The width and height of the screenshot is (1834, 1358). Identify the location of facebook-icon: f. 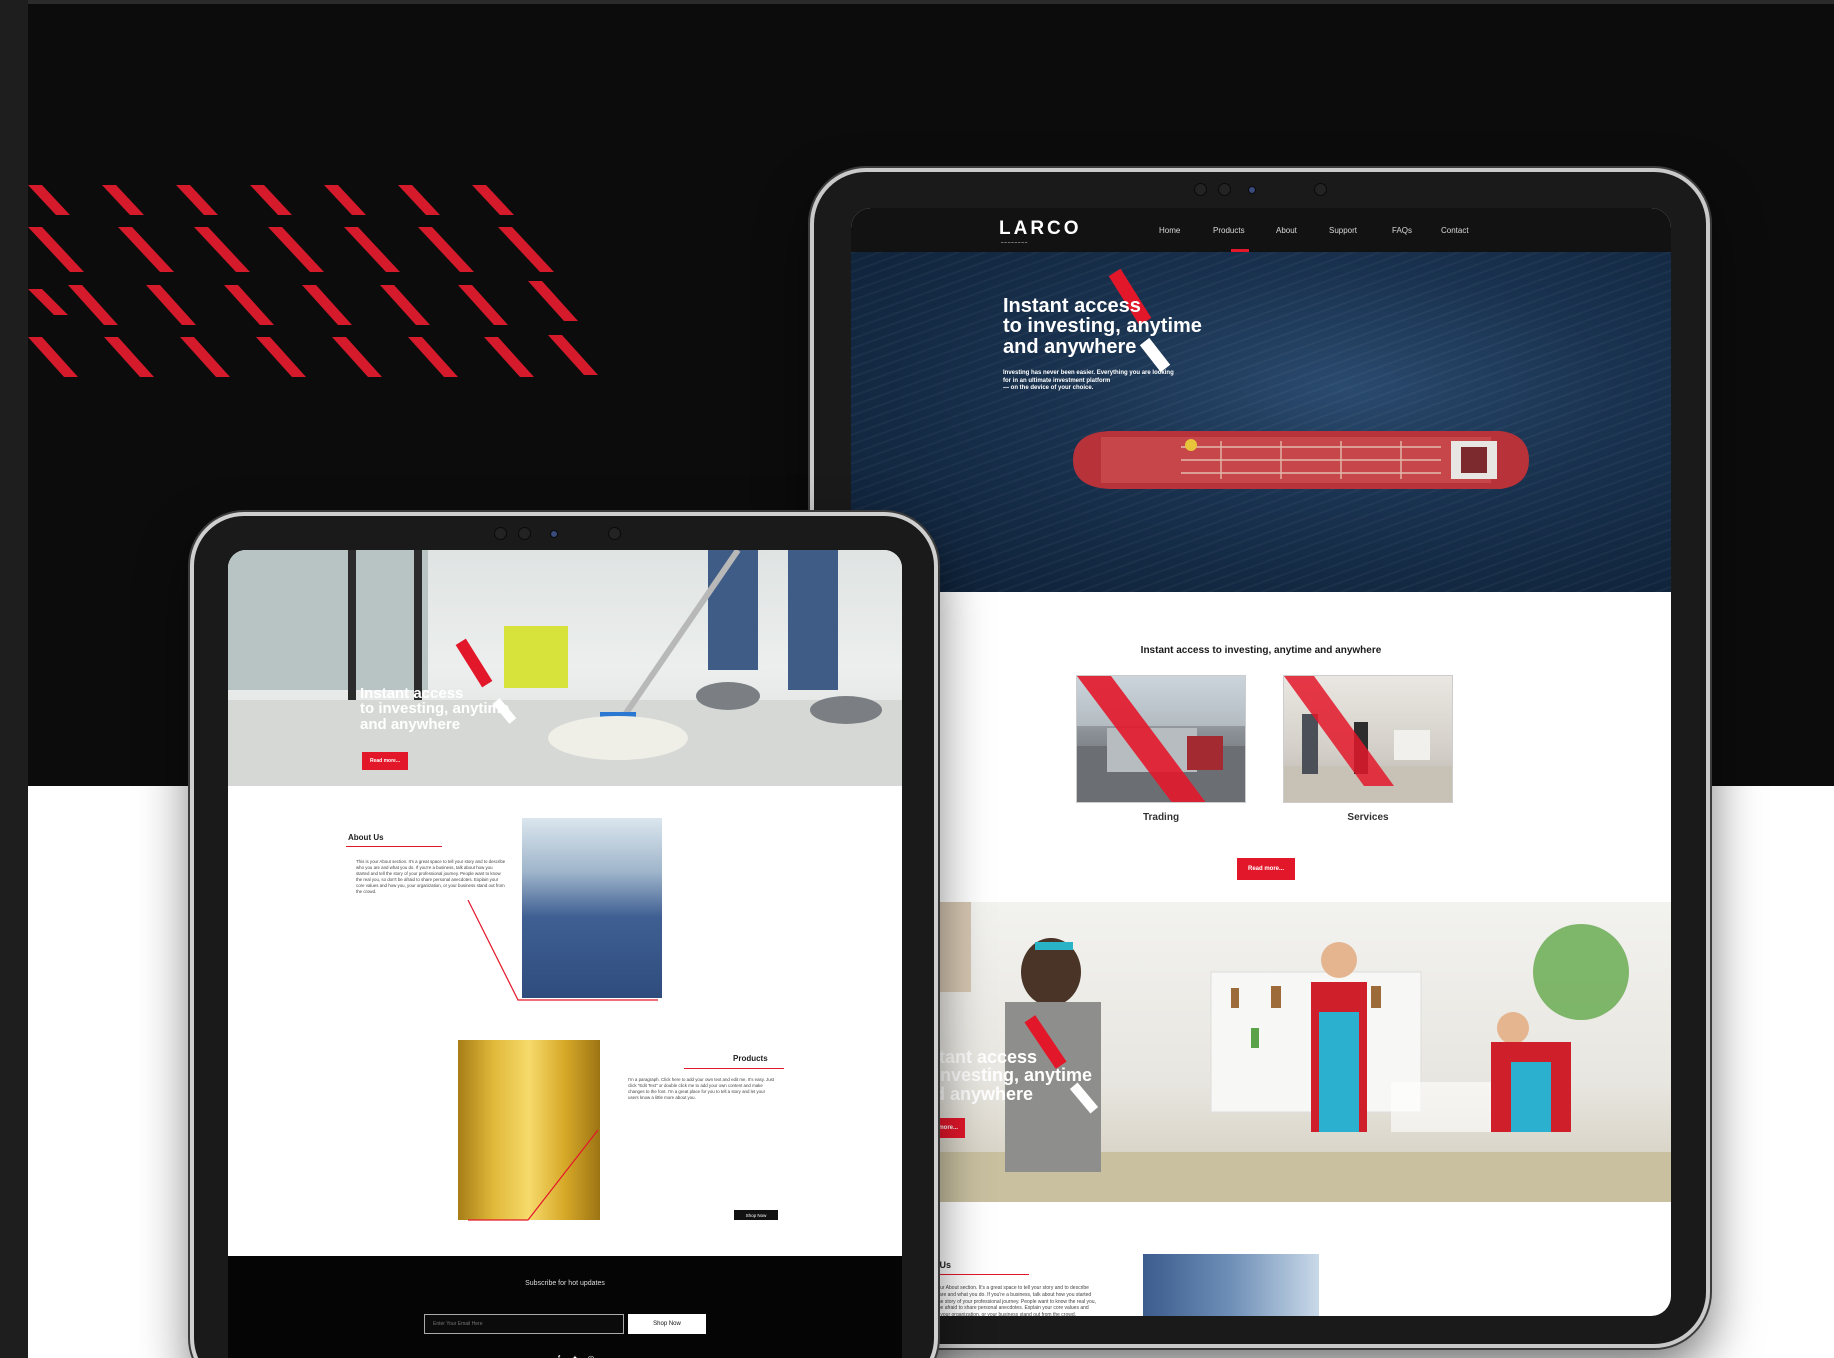
(559, 1356).